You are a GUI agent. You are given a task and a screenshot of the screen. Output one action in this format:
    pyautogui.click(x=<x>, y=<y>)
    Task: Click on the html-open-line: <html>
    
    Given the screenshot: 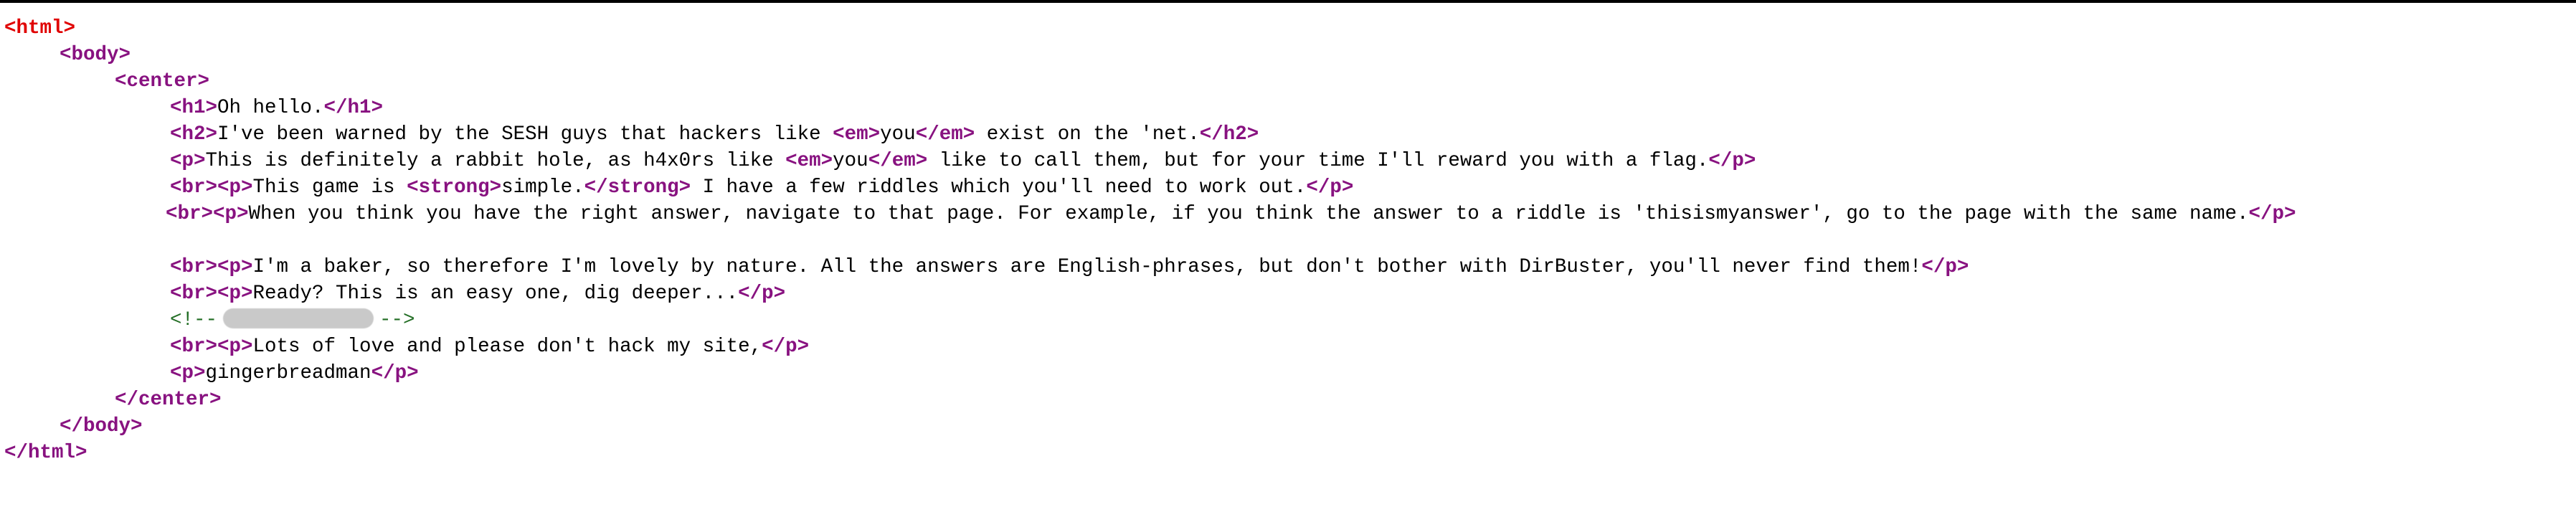 What is the action you would take?
    pyautogui.click(x=40, y=28)
    